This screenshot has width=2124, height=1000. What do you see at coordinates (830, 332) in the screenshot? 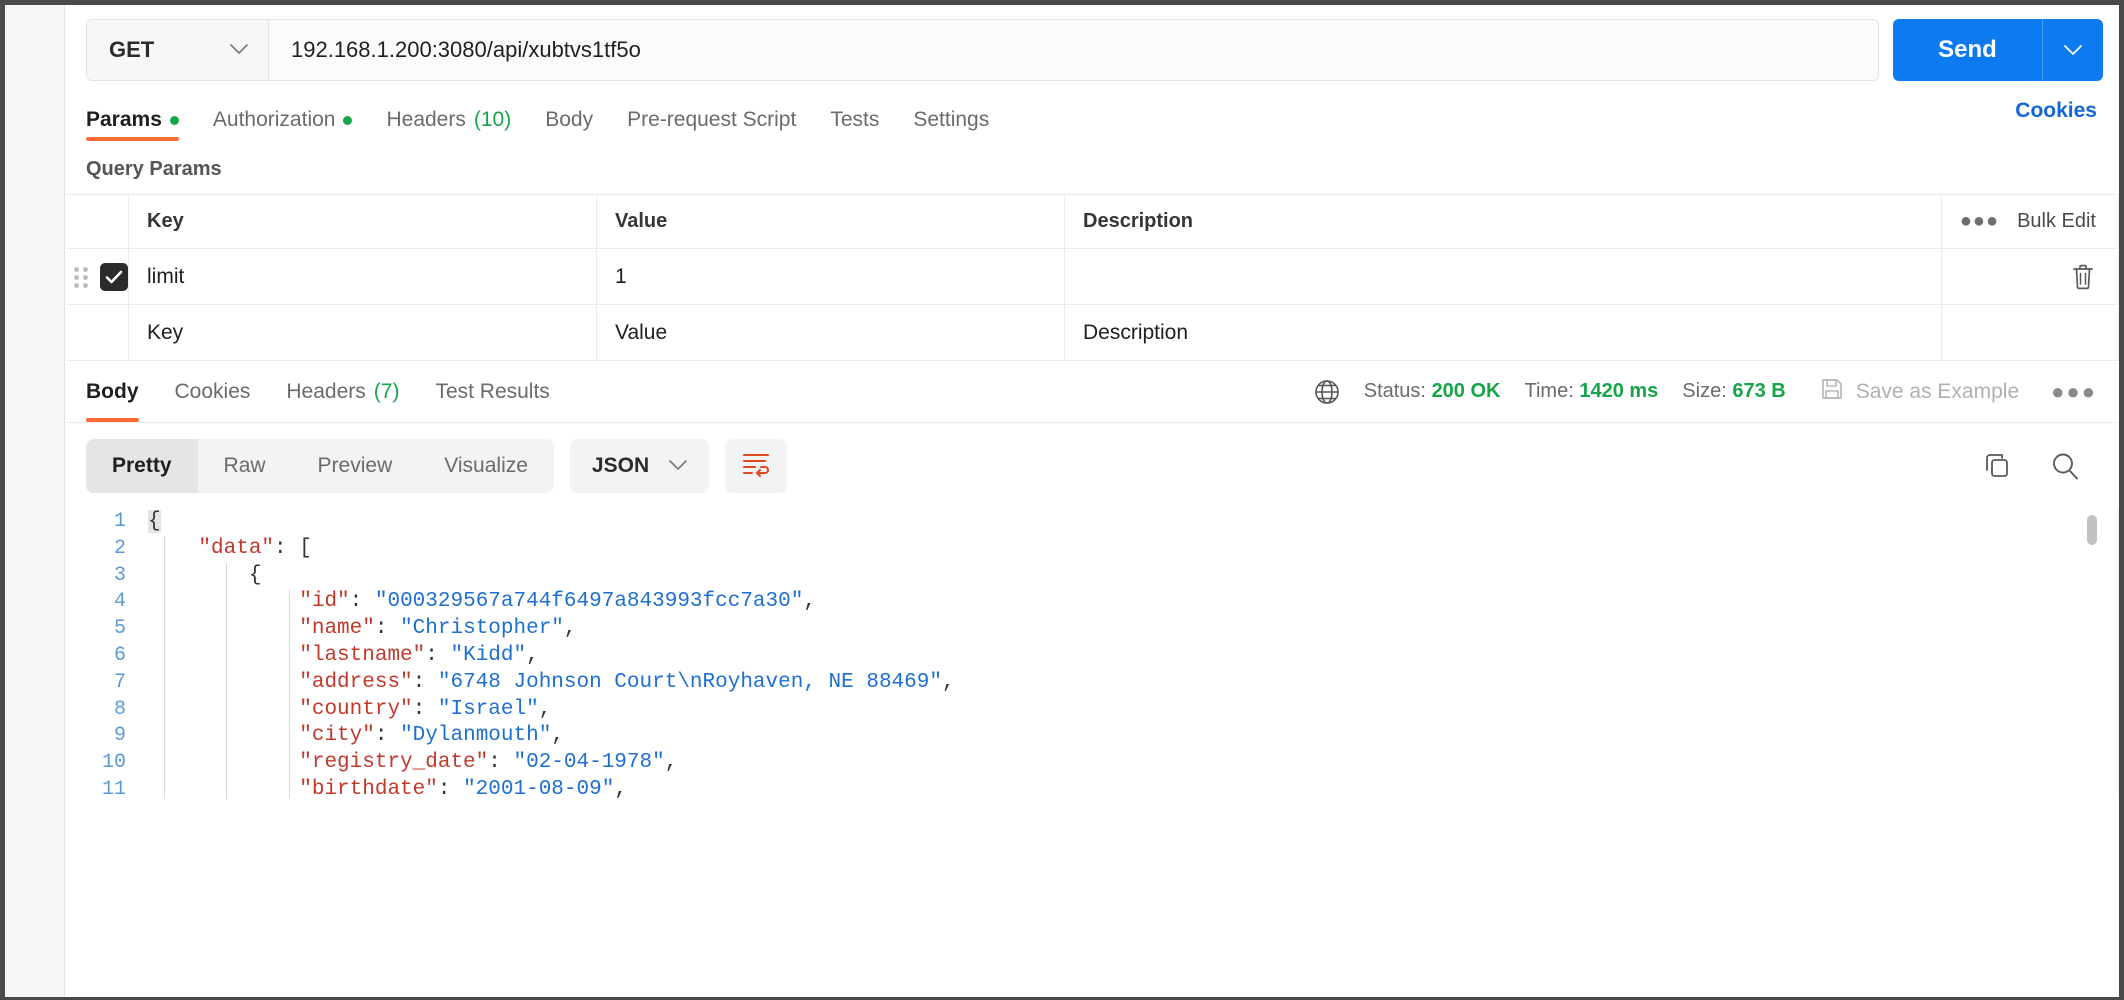
I see `new-value-input: Value` at bounding box center [830, 332].